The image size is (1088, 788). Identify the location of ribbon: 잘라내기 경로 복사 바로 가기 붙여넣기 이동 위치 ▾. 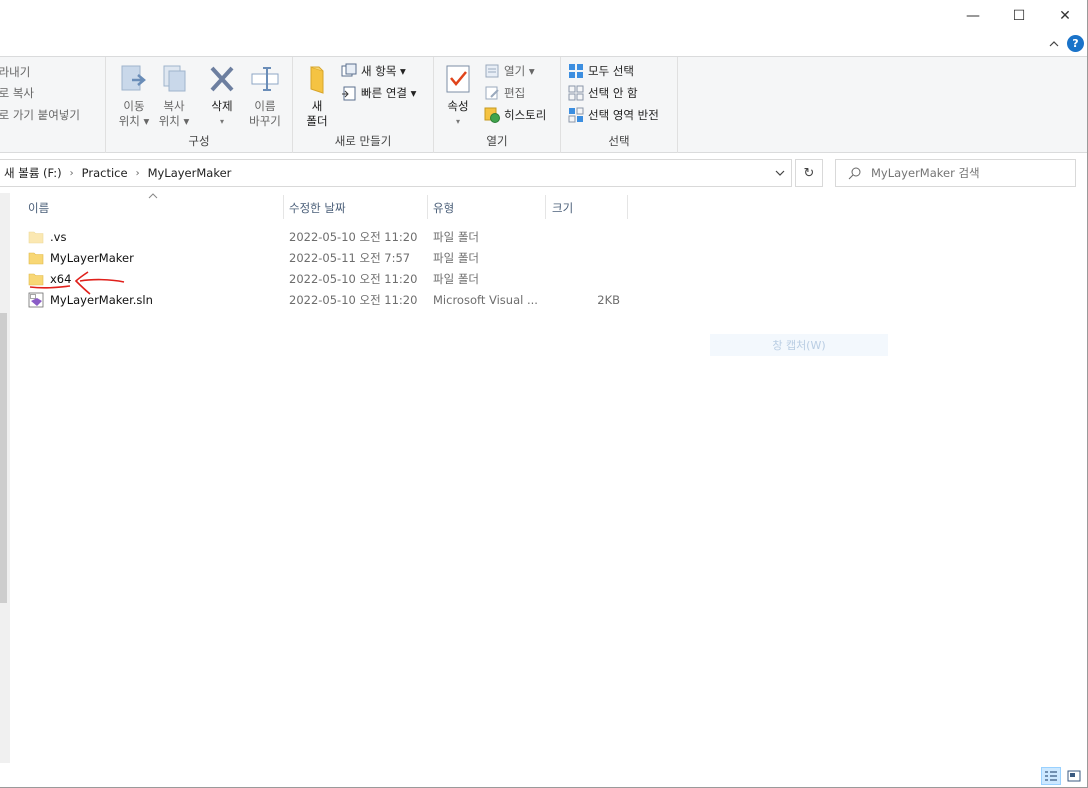
(543, 104).